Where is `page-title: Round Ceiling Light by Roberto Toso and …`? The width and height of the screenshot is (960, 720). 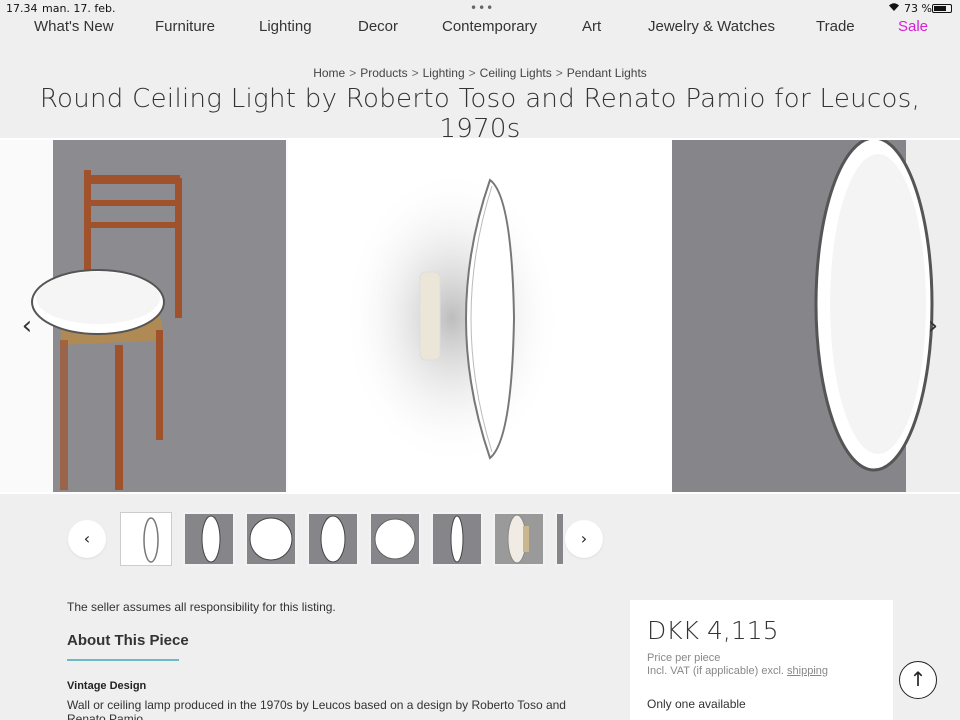
page-title: Round Ceiling Light by Roberto Toso and … is located at coordinates (480, 114).